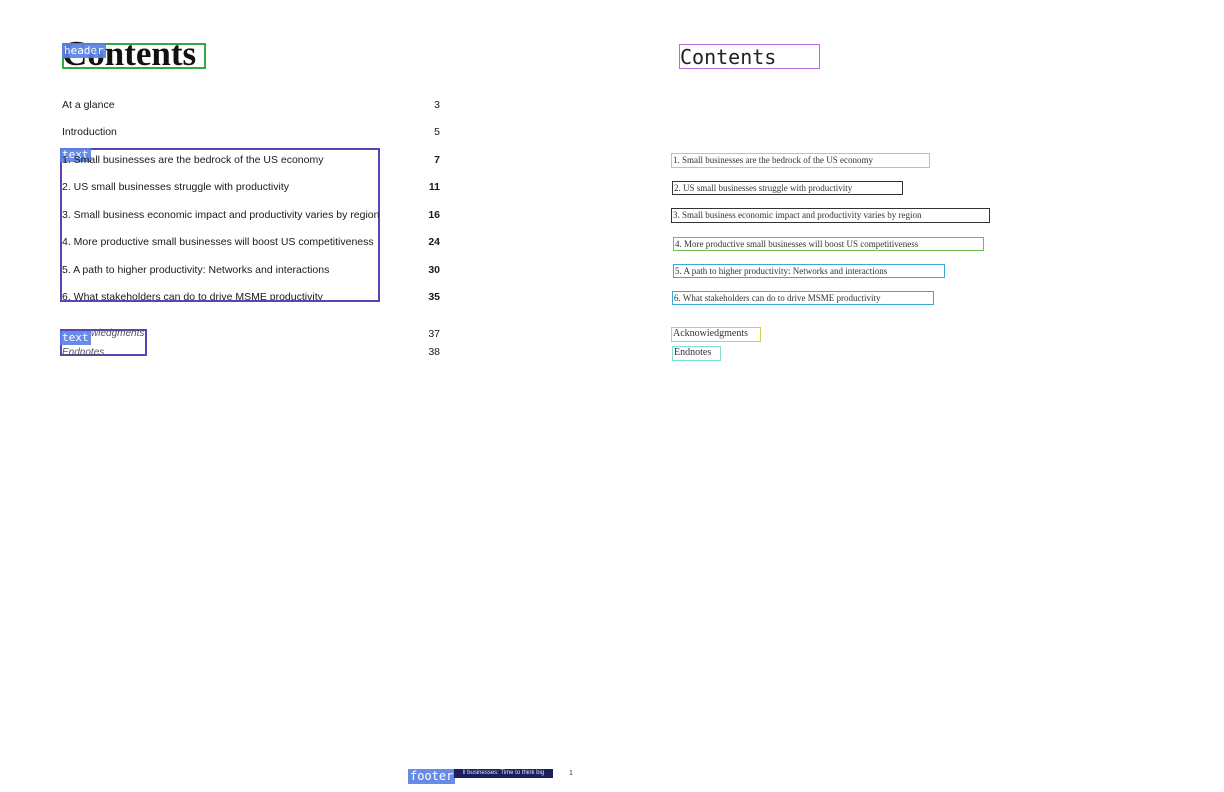  What do you see at coordinates (749, 56) in the screenshot?
I see `ocr-title: Contents` at bounding box center [749, 56].